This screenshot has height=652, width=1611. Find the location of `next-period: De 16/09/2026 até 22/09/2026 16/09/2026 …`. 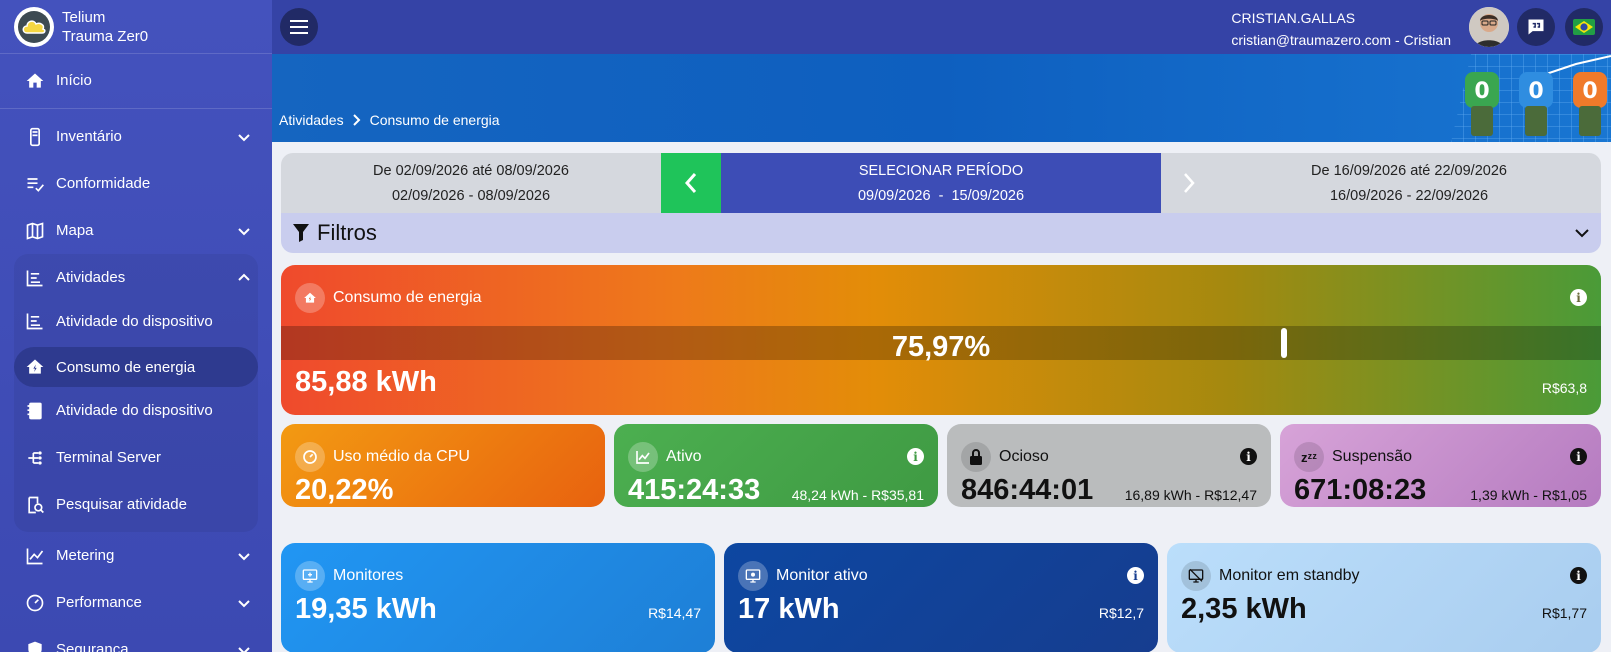

next-period: De 16/09/2026 até 22/09/2026 16/09/2026 … is located at coordinates (1409, 183).